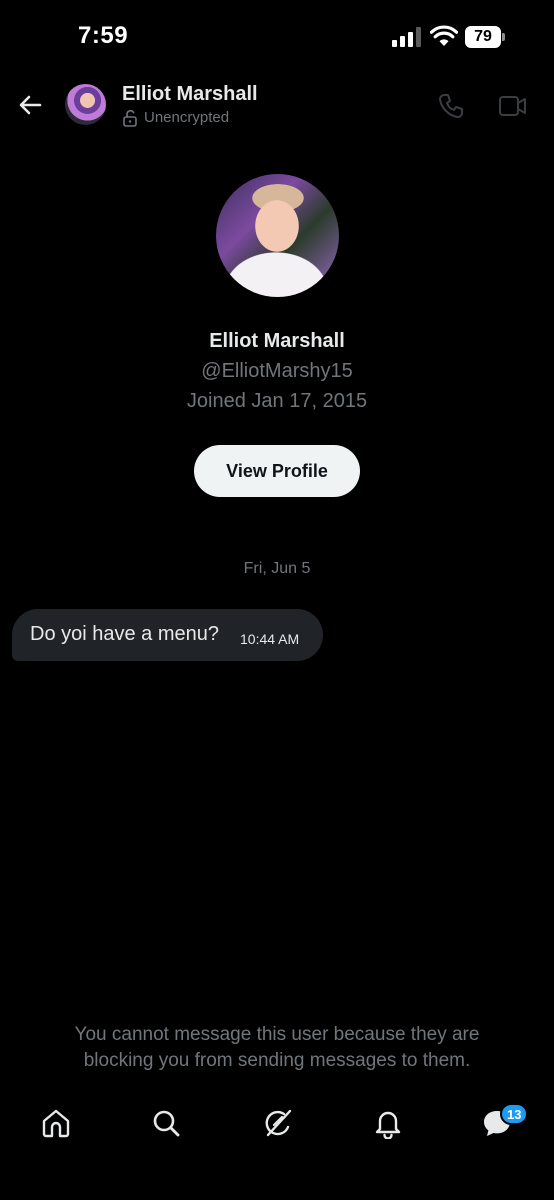 The width and height of the screenshot is (554, 1200). What do you see at coordinates (406, 37) in the screenshot?
I see `signal-icon` at bounding box center [406, 37].